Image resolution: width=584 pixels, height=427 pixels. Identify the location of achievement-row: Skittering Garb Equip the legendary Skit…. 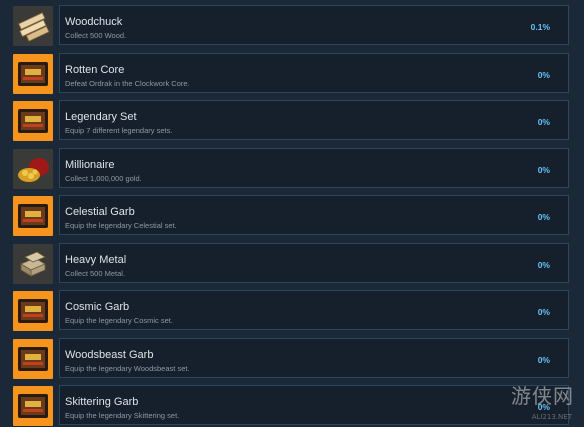
(291, 404).